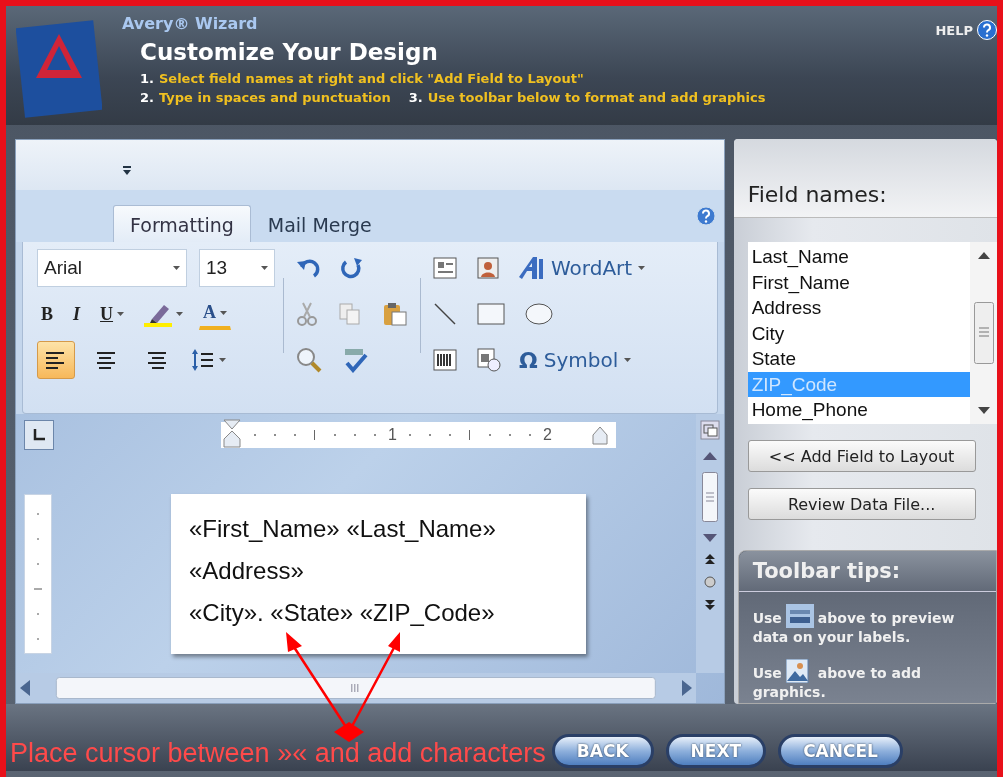  Describe the element at coordinates (278, 753) in the screenshot. I see `annotation-text: Place cursor between »« and add characters` at that location.